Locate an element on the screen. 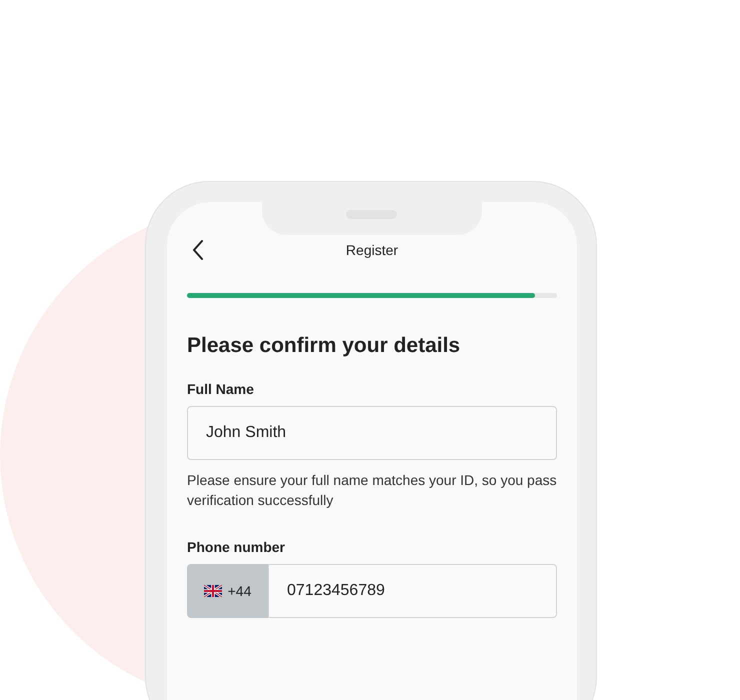 Image resolution: width=740 pixels, height=700 pixels. screen-title: Register is located at coordinates (372, 250).